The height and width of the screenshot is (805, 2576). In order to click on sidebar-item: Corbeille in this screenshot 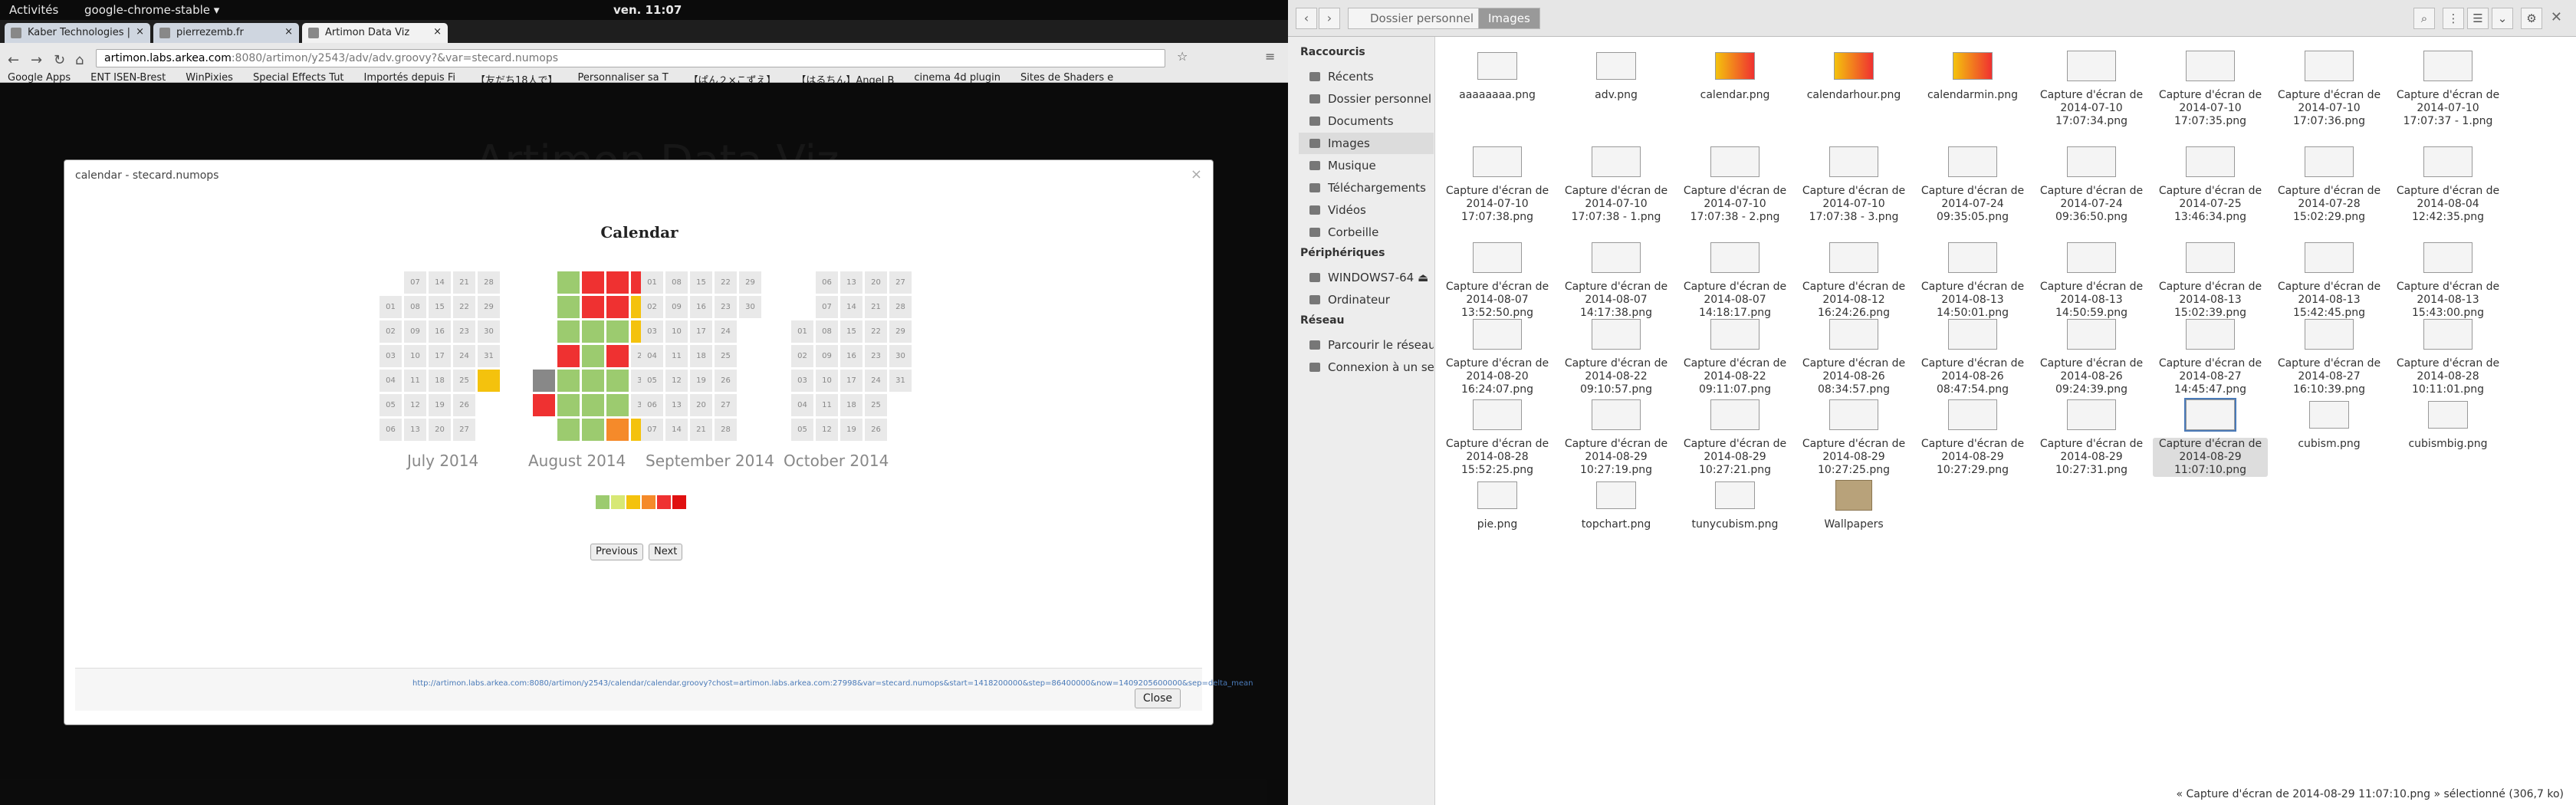, I will do `click(1366, 232)`.